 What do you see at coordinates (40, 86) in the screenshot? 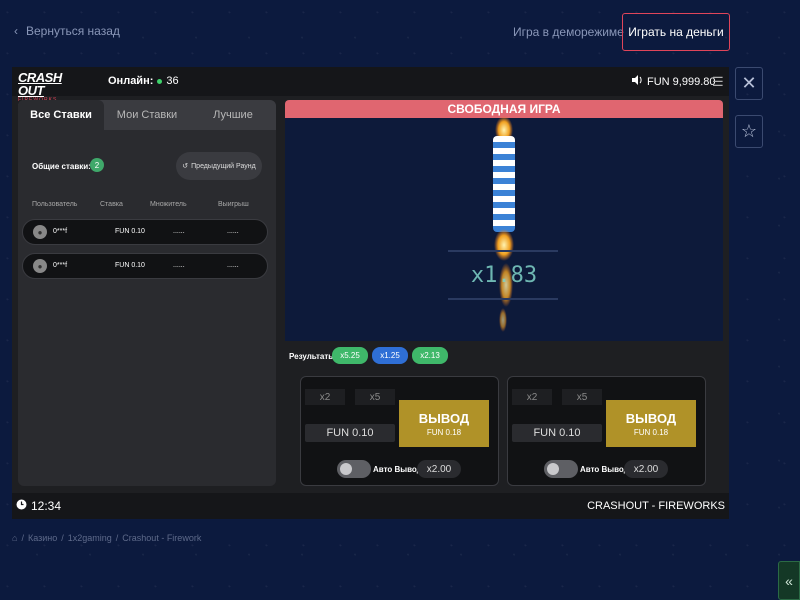
I see `game-logo: CRASH OUT FIREWORKS` at bounding box center [40, 86].